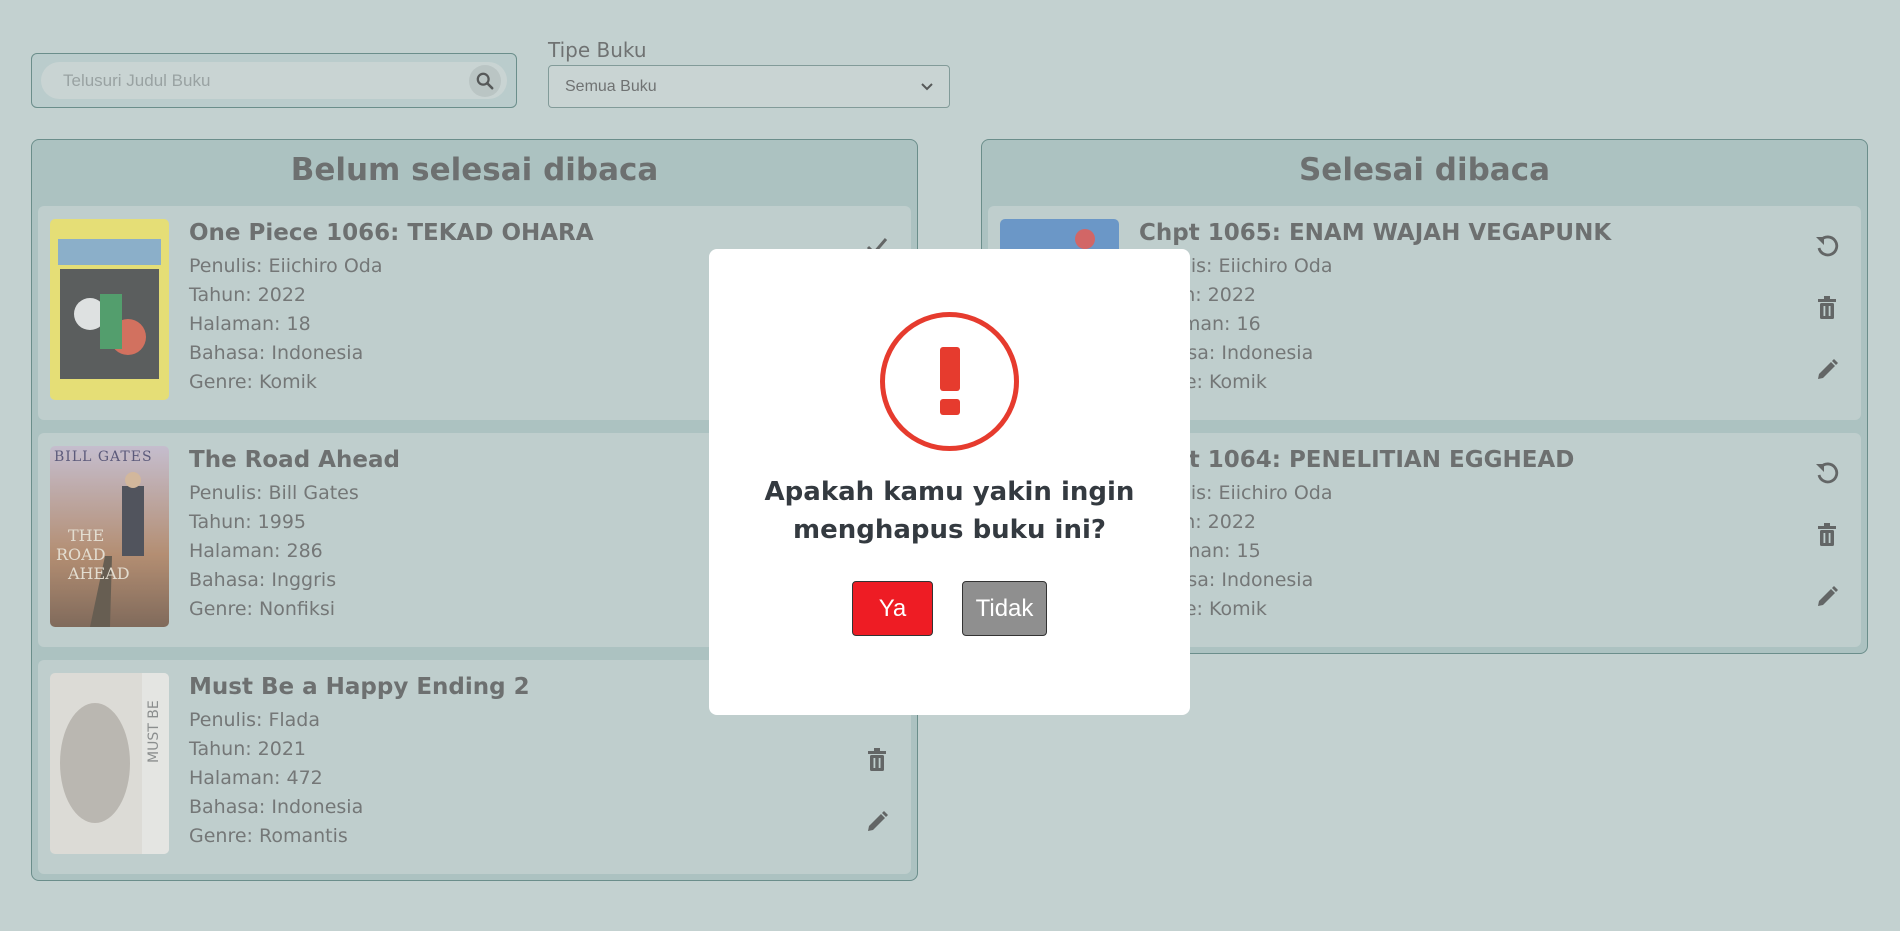  Describe the element at coordinates (949, 381) in the screenshot. I see `warning-icon` at that location.